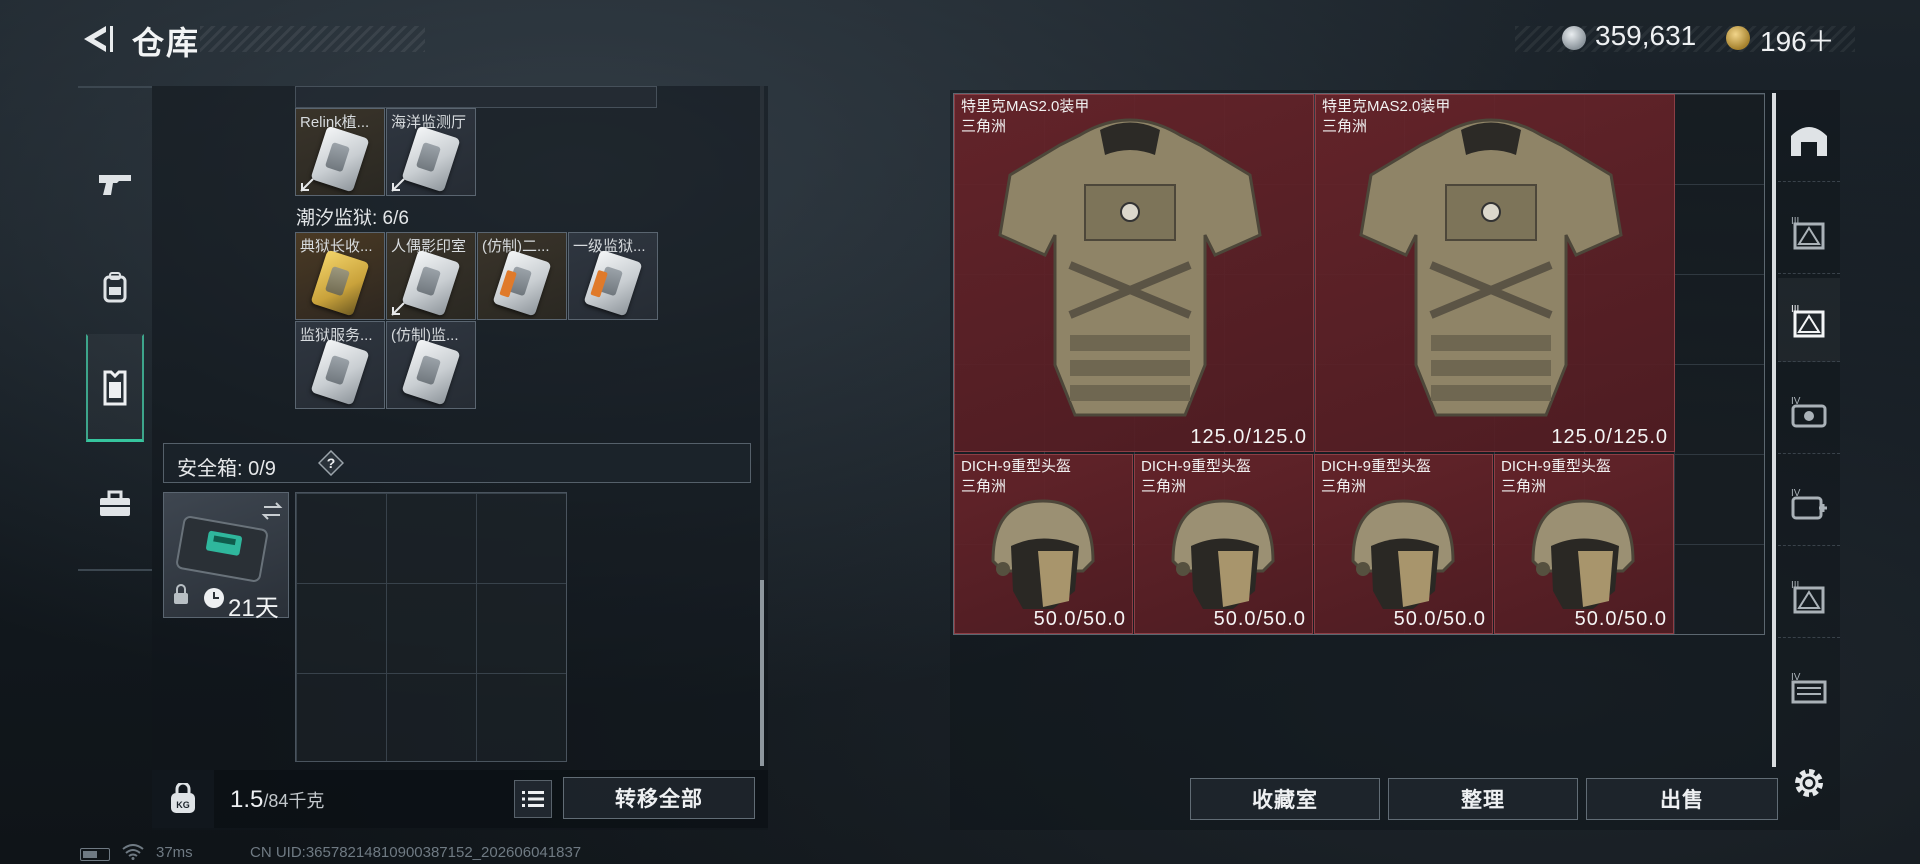 This screenshot has height=864, width=1920. I want to click on safe-box-label: 安全箱: 0/9, so click(226, 469).